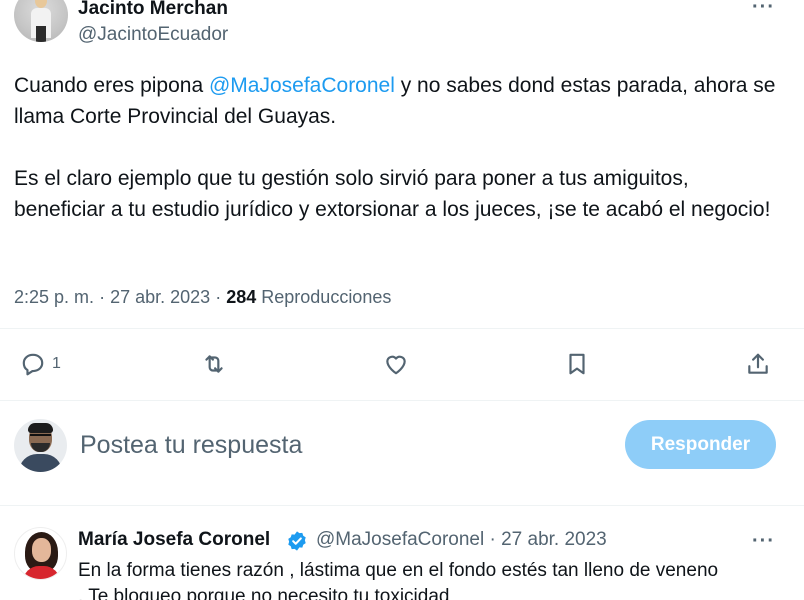  I want to click on author-avatar, so click(41, 21).